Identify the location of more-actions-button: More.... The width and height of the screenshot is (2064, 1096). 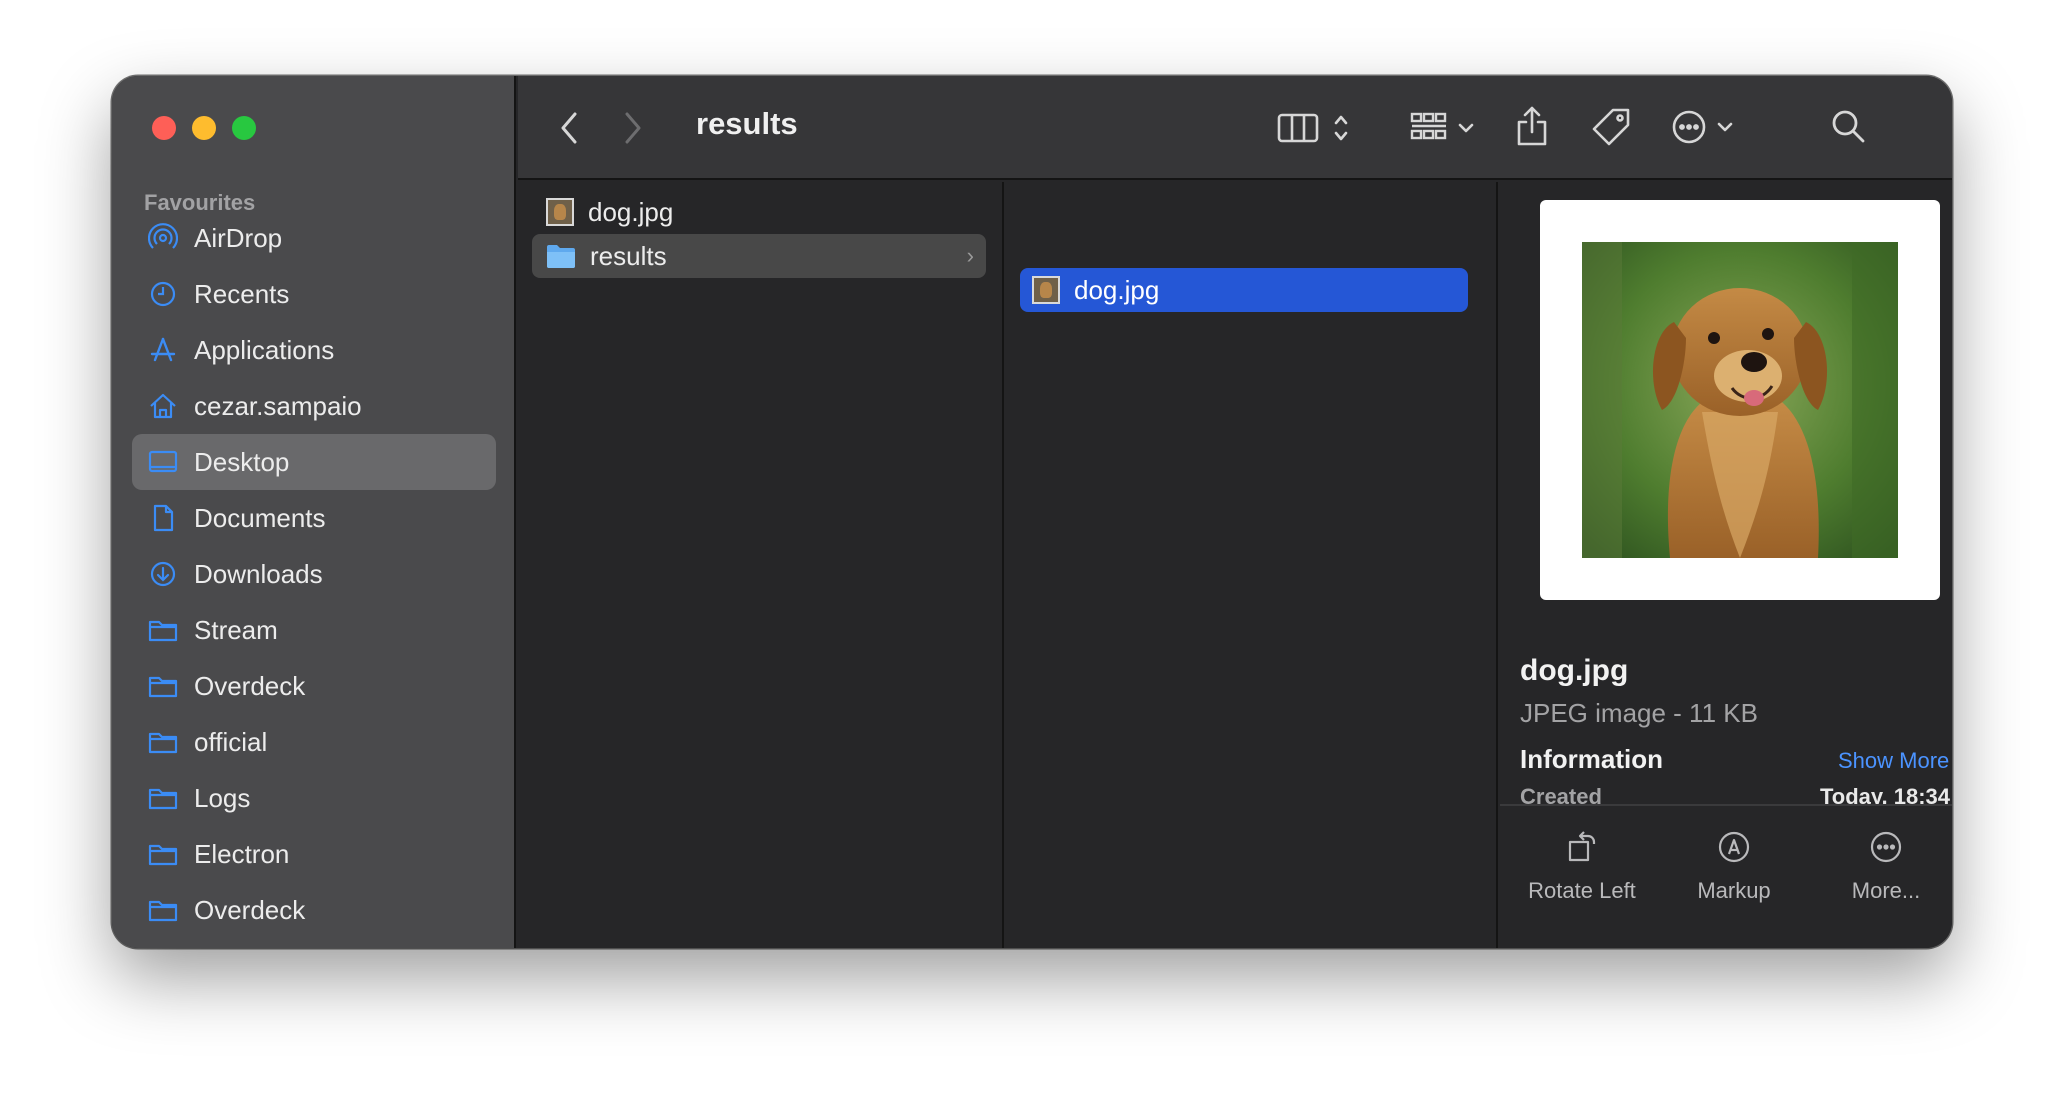
(1884, 867).